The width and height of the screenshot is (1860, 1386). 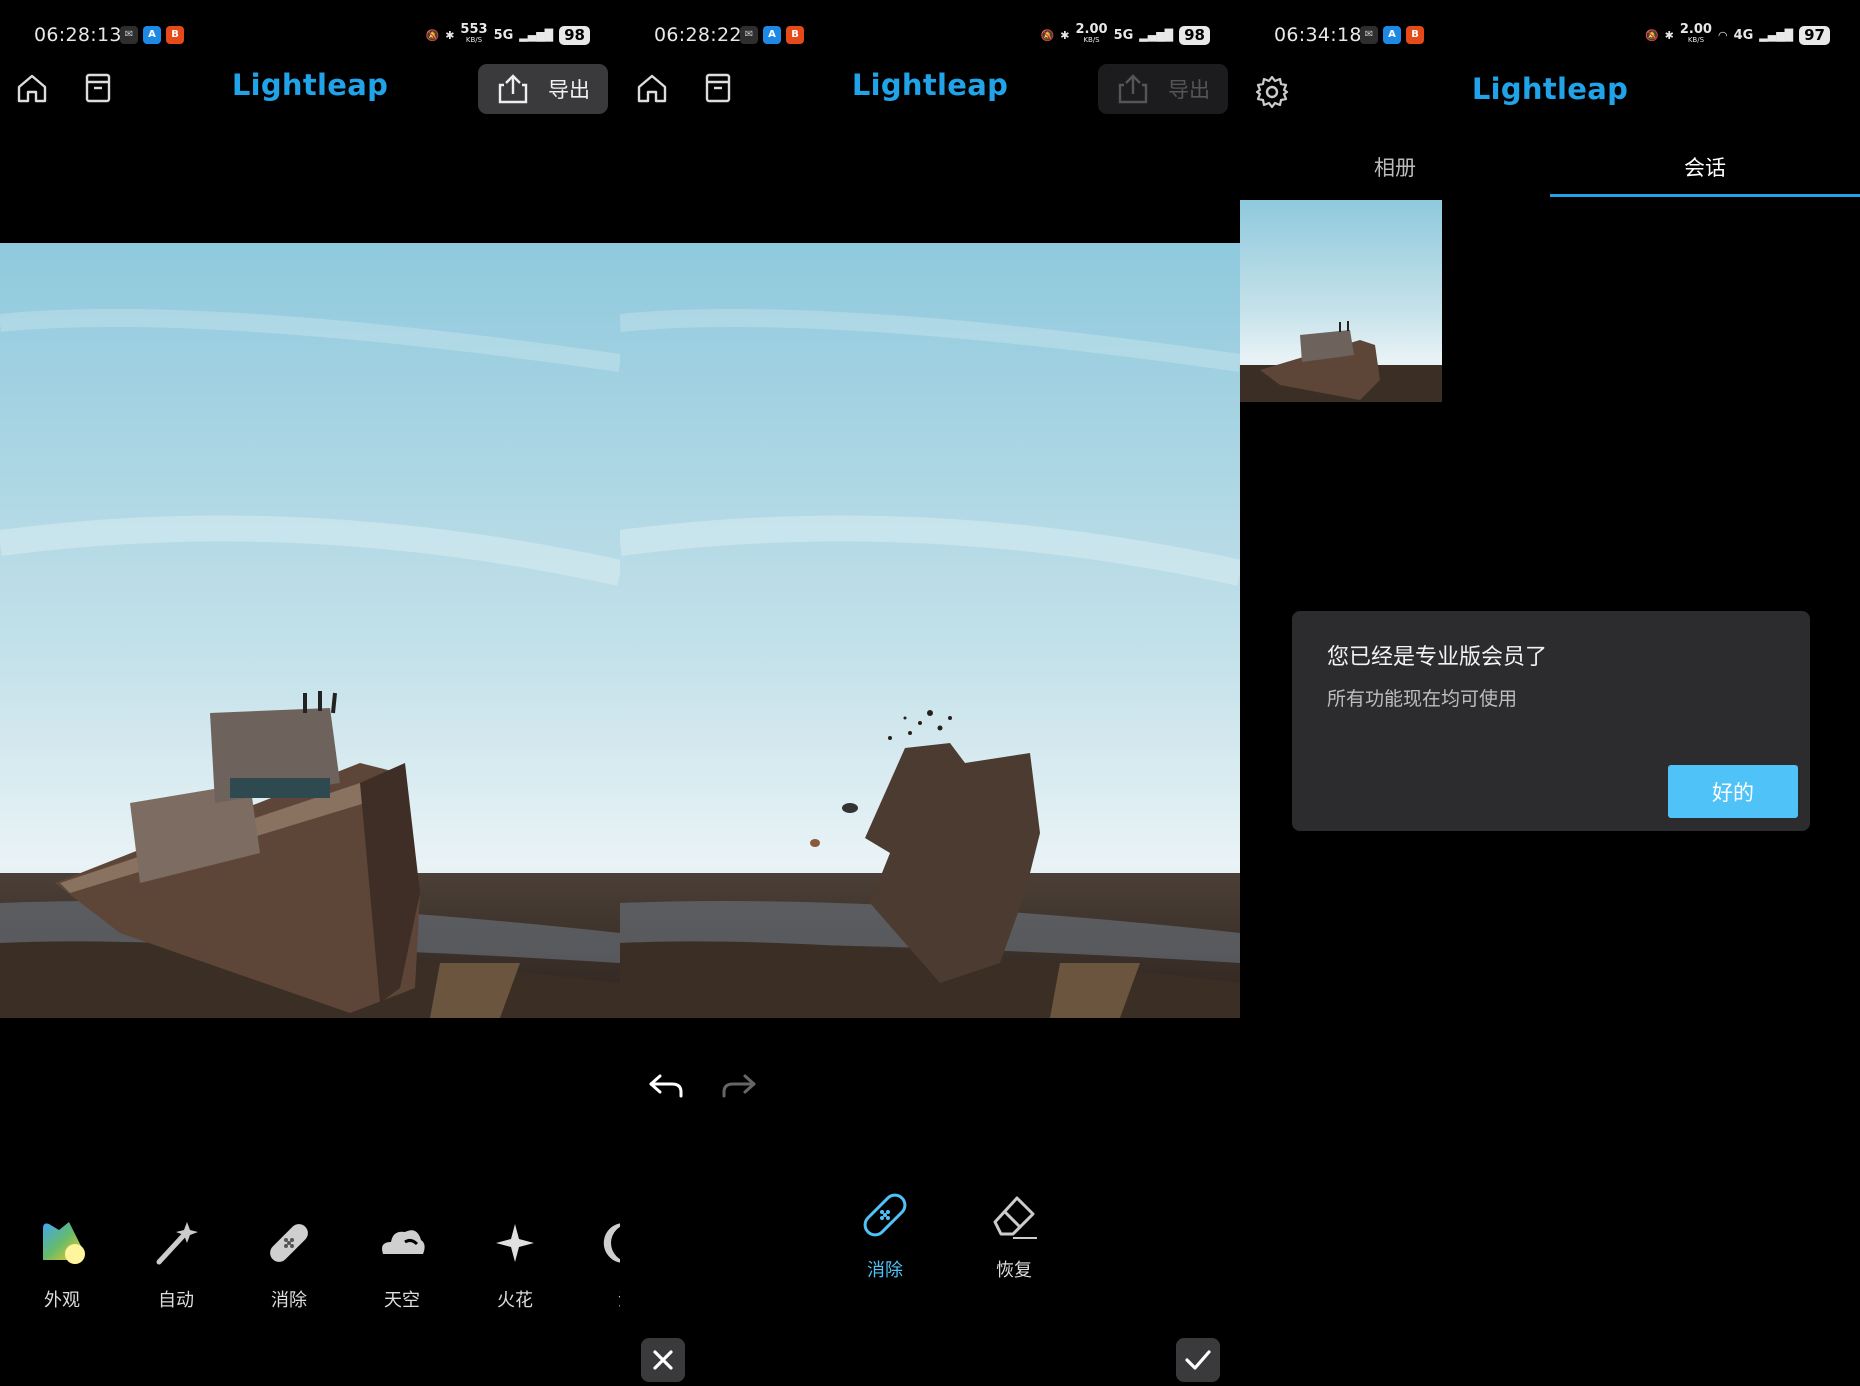 What do you see at coordinates (289, 1264) in the screenshot?
I see `tool-heal: 消除` at bounding box center [289, 1264].